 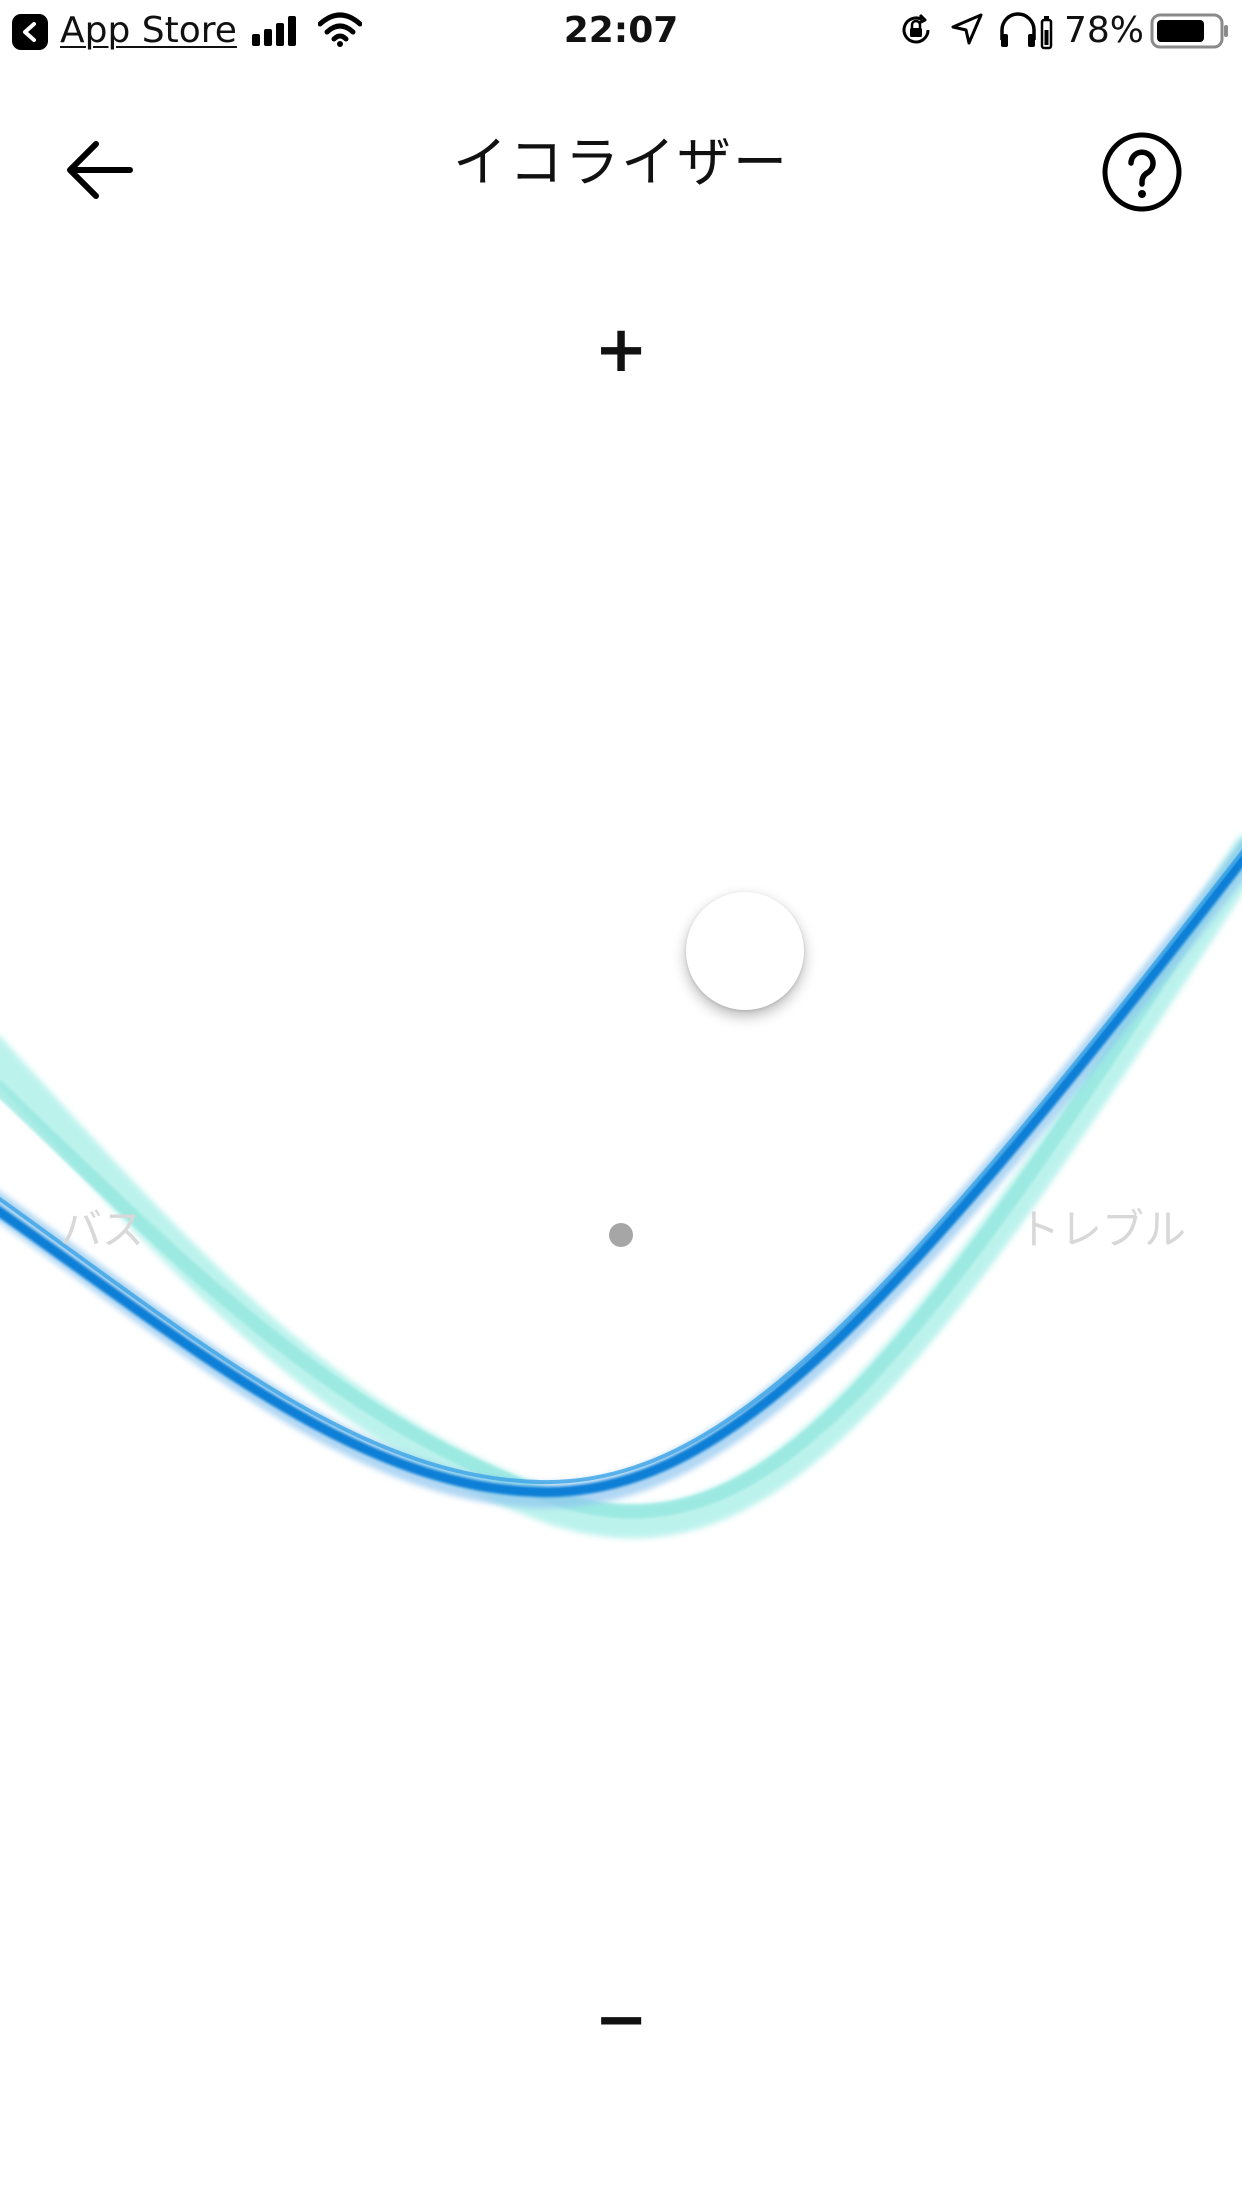 What do you see at coordinates (745, 951) in the screenshot?
I see `eq-handle` at bounding box center [745, 951].